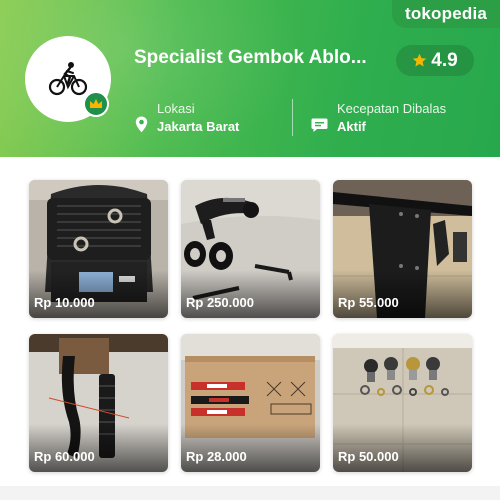 Image resolution: width=500 pixels, height=500 pixels. What do you see at coordinates (220, 302) in the screenshot?
I see `product-price: Rp 250.000` at bounding box center [220, 302].